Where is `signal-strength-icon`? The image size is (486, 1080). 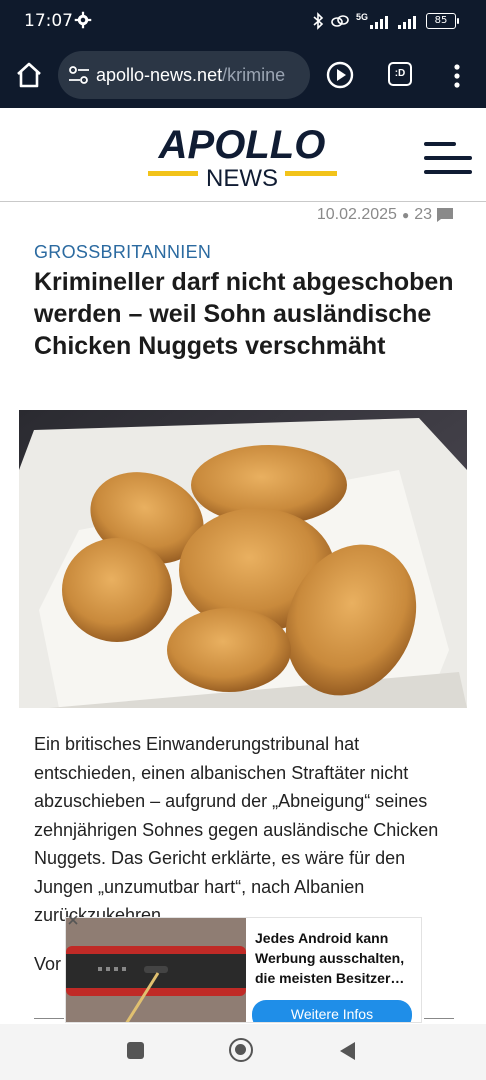
signal-strength-icon is located at coordinates (379, 22).